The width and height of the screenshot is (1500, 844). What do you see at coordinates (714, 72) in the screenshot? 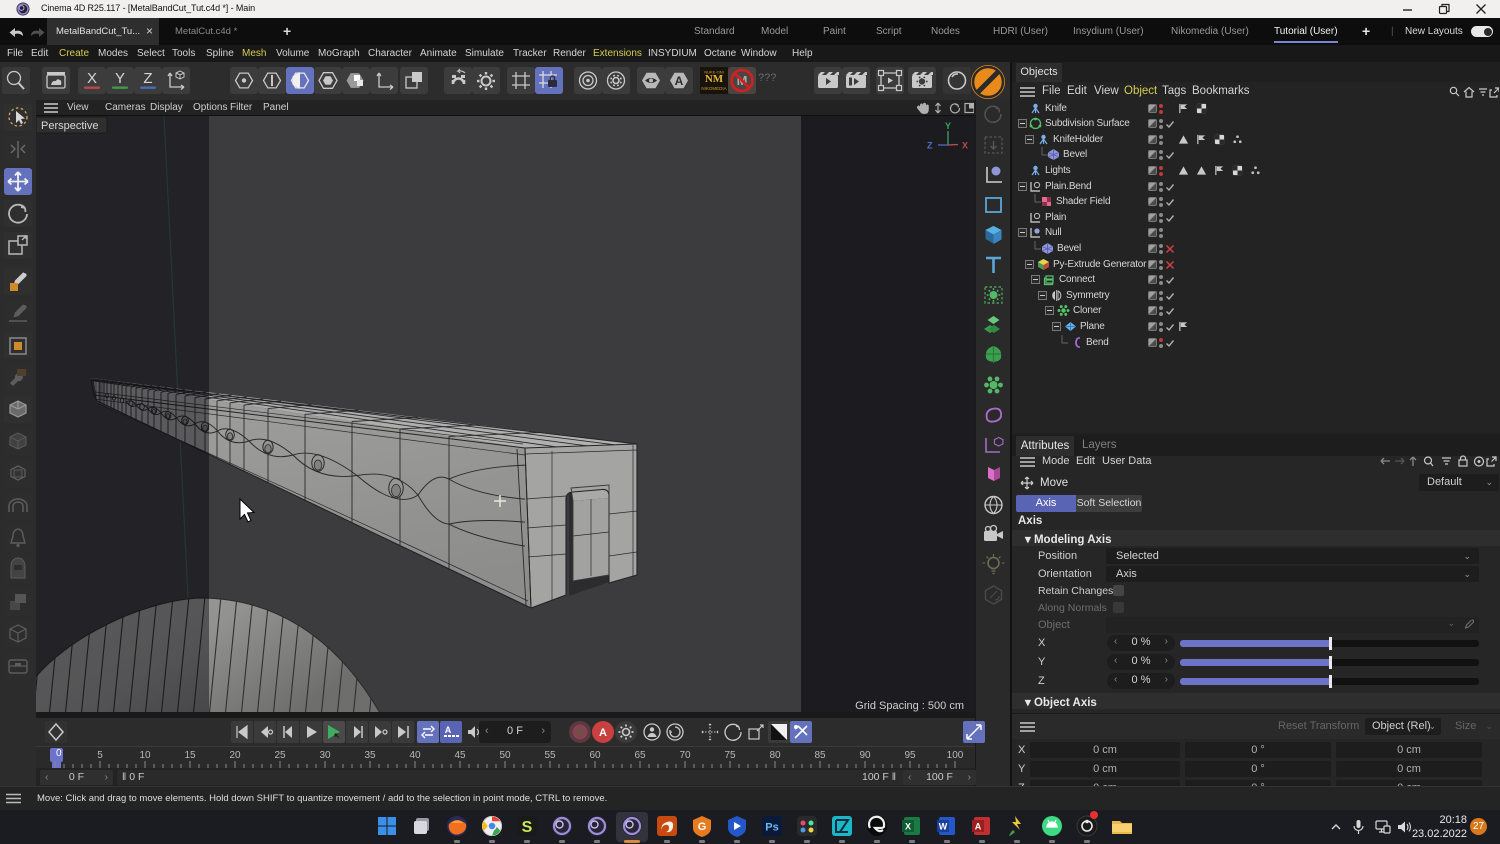
I see `svg-text: NUKE-ONI` at bounding box center [714, 72].